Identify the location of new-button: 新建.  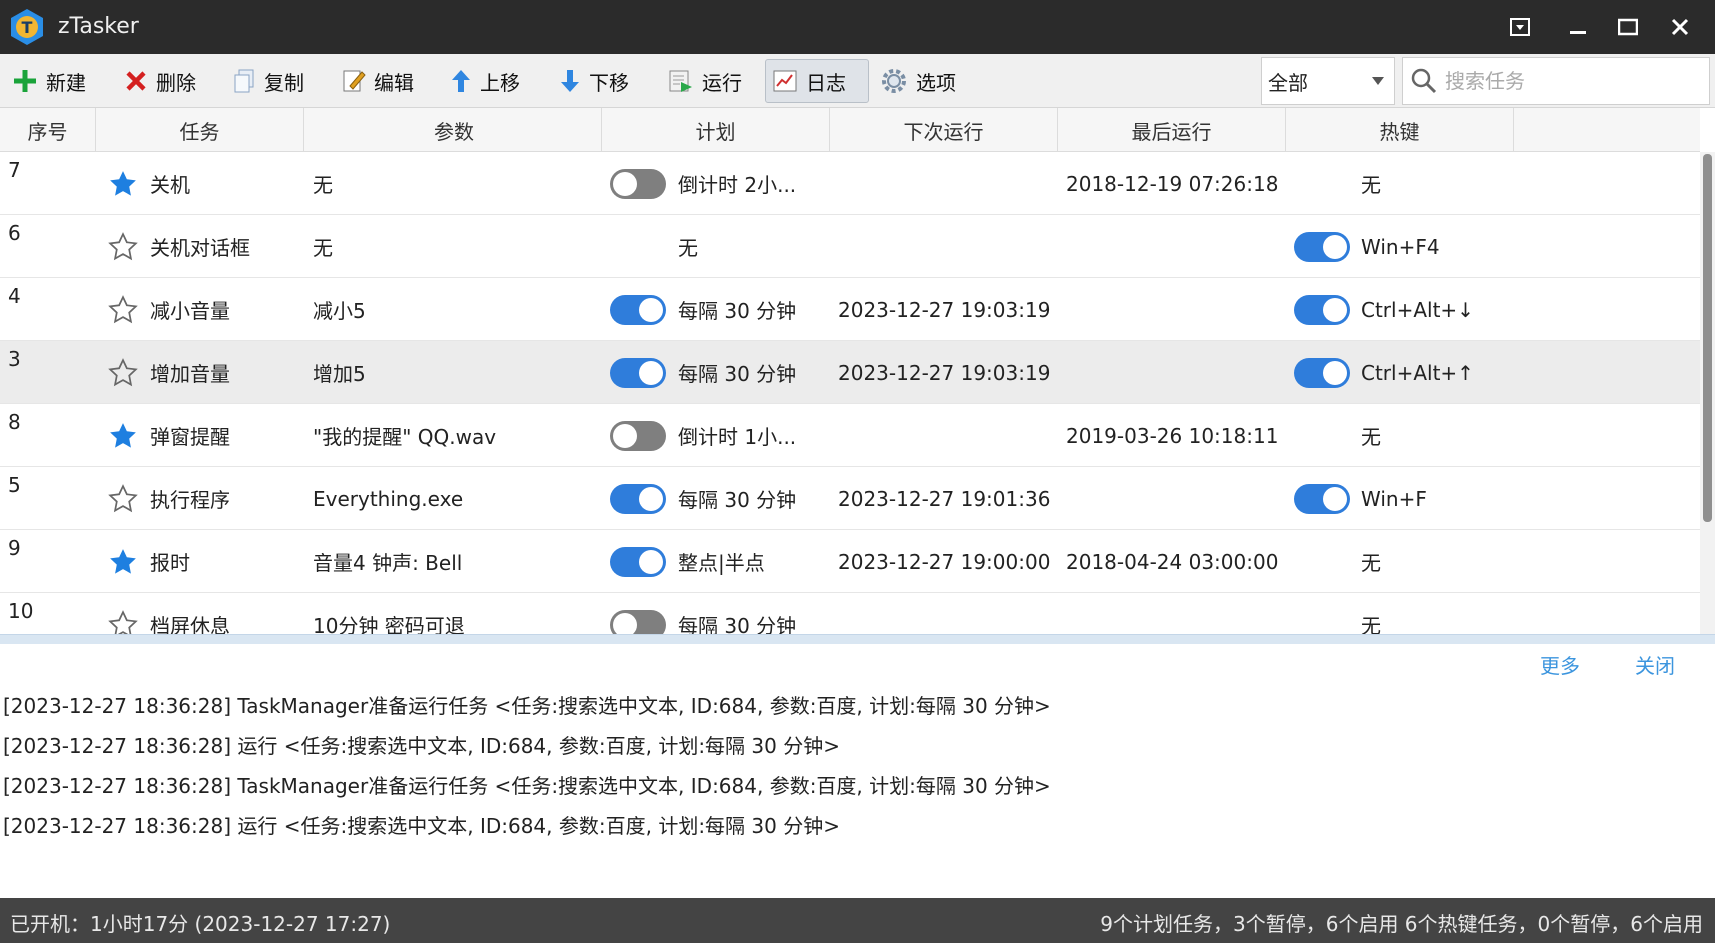
(49, 81).